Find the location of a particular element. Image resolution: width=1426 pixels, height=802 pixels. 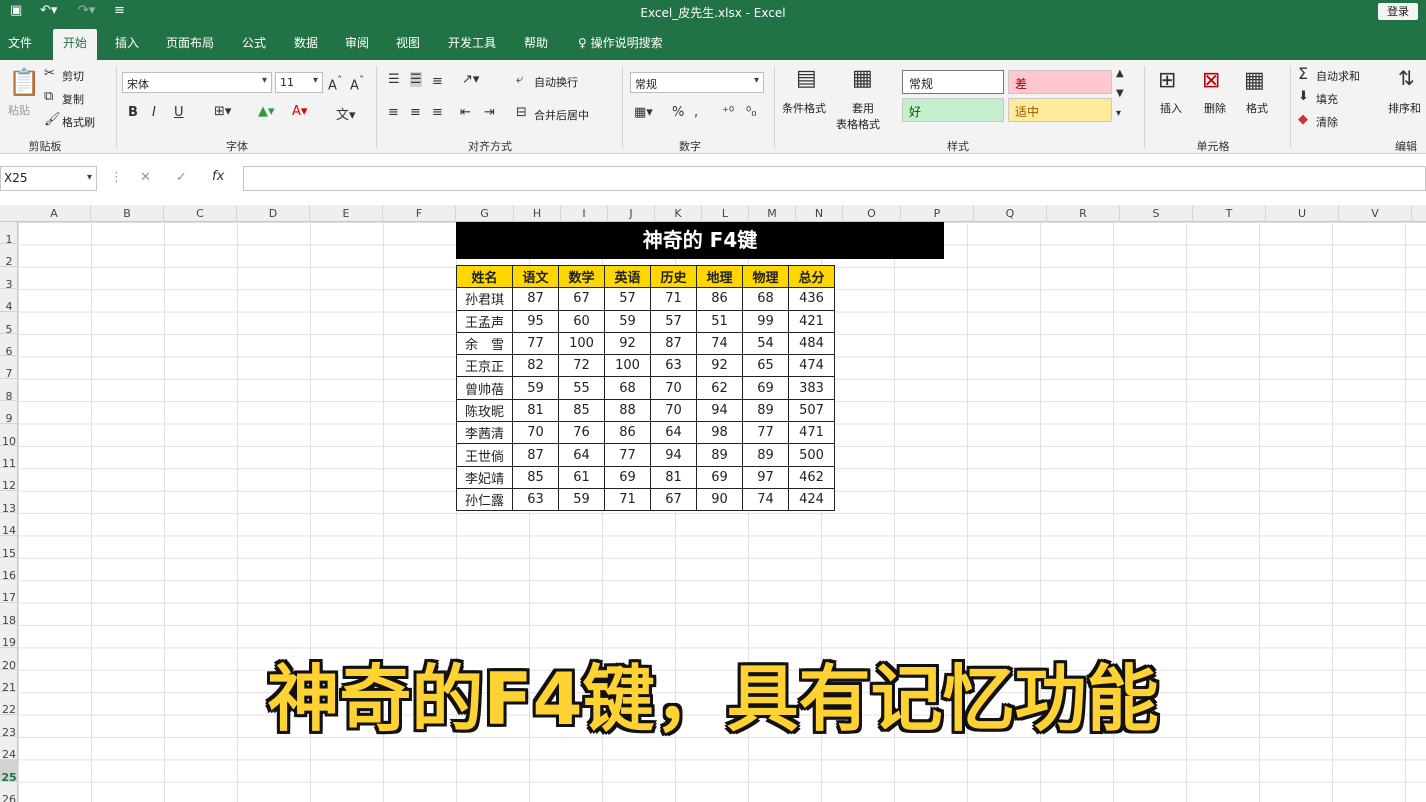

align-center-icon: ≡ is located at coordinates (415, 112).